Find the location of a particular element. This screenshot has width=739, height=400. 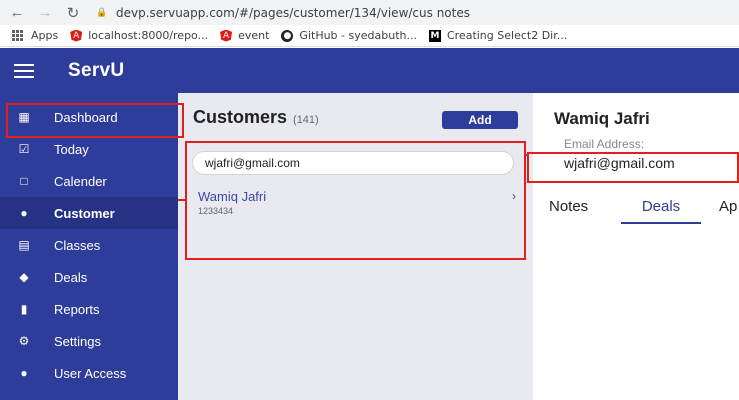

cogs-icon: ⚙ is located at coordinates (24, 341).